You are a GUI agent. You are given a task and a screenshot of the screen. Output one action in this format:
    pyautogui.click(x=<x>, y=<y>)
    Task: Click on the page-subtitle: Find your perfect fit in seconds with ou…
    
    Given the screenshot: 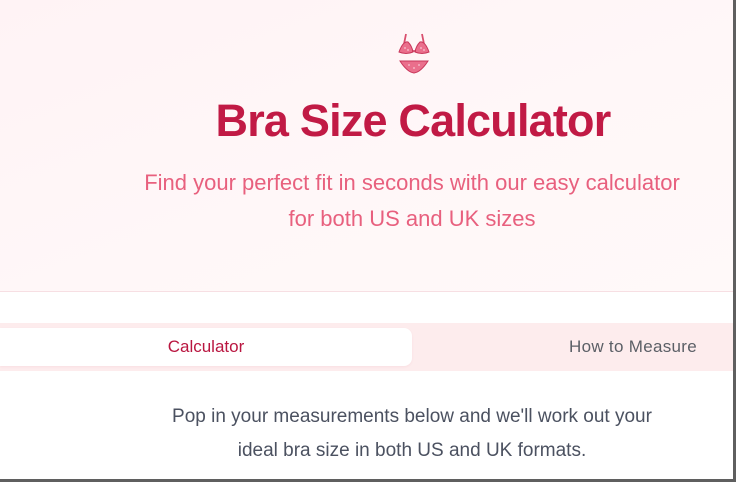 What is the action you would take?
    pyautogui.click(x=412, y=201)
    